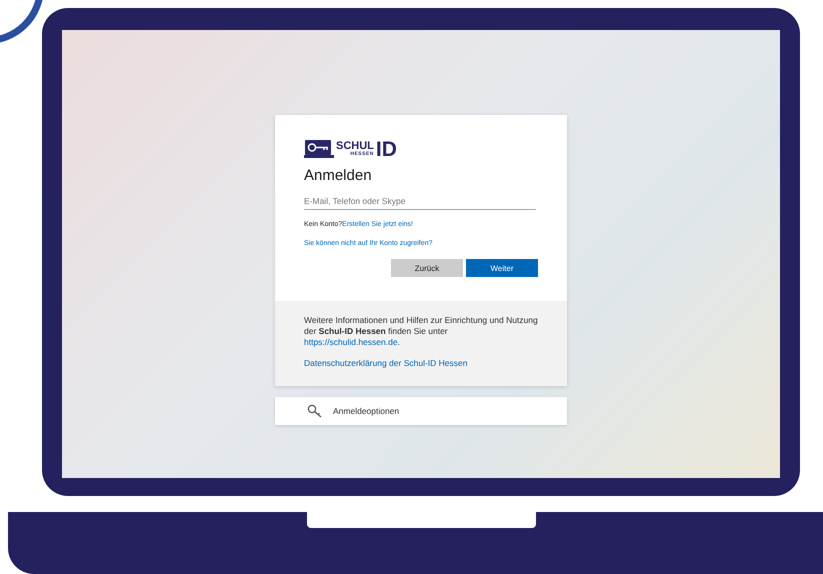 This screenshot has height=574, width=823. I want to click on heading: Anmelden, so click(338, 175).